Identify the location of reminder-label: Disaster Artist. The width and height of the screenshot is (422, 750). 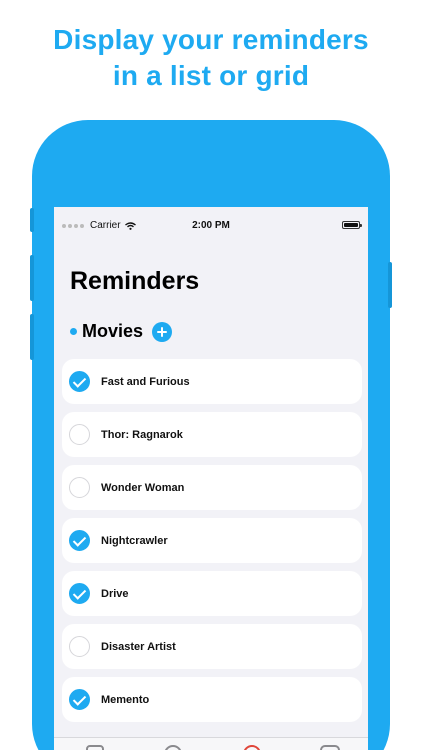
(138, 646).